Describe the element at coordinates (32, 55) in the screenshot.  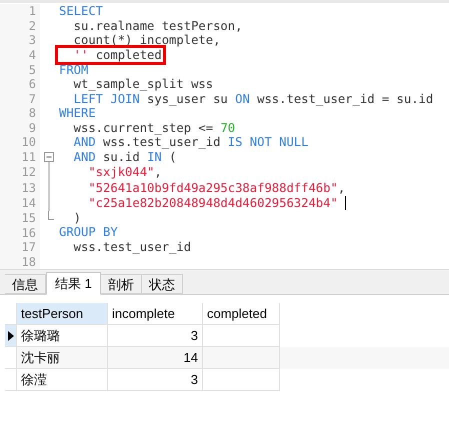
I see `line-number: 4` at that location.